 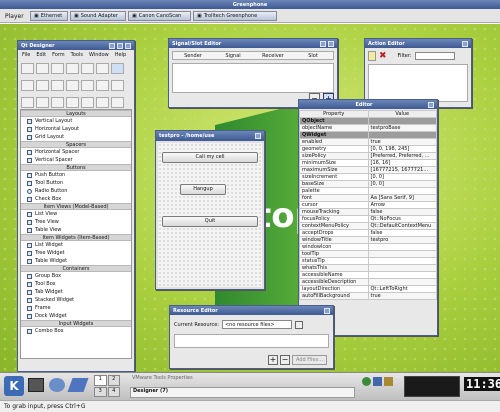 What do you see at coordinates (26, 55) in the screenshot?
I see `menu-file: File` at bounding box center [26, 55].